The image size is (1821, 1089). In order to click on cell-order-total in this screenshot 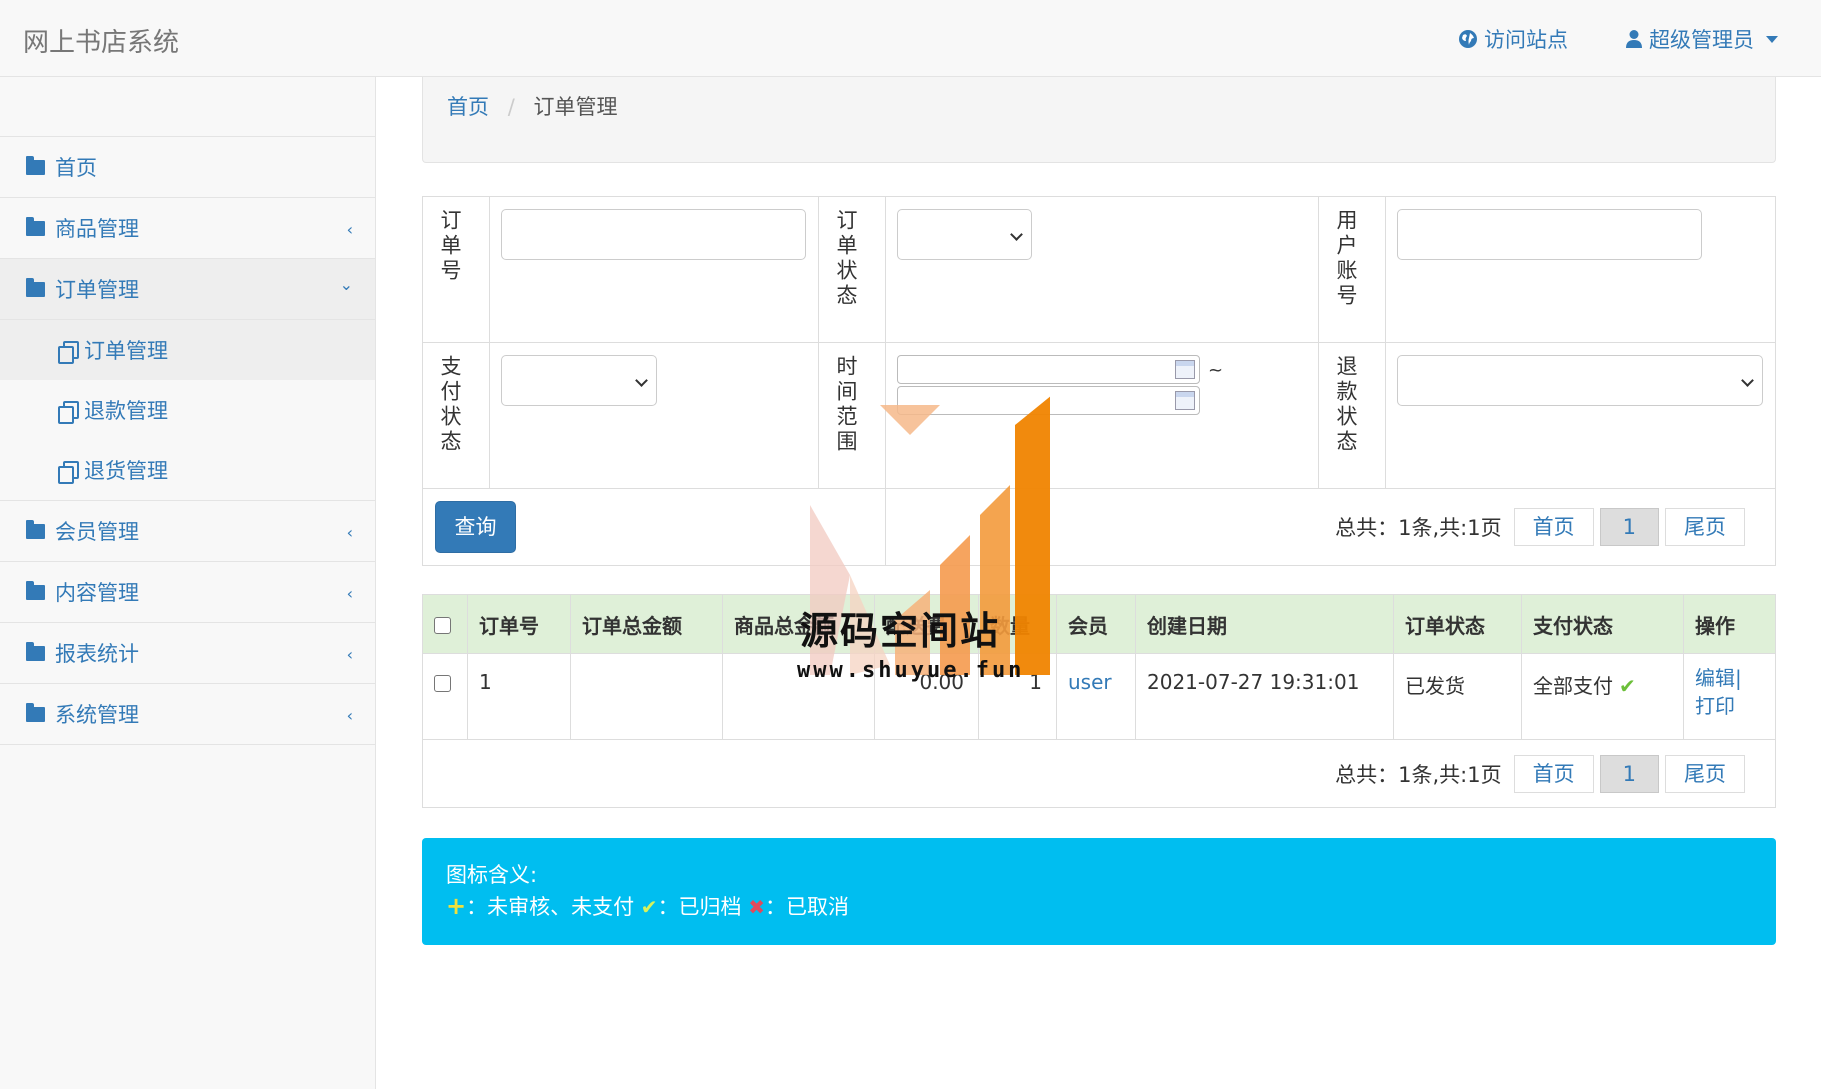, I will do `click(646, 696)`.